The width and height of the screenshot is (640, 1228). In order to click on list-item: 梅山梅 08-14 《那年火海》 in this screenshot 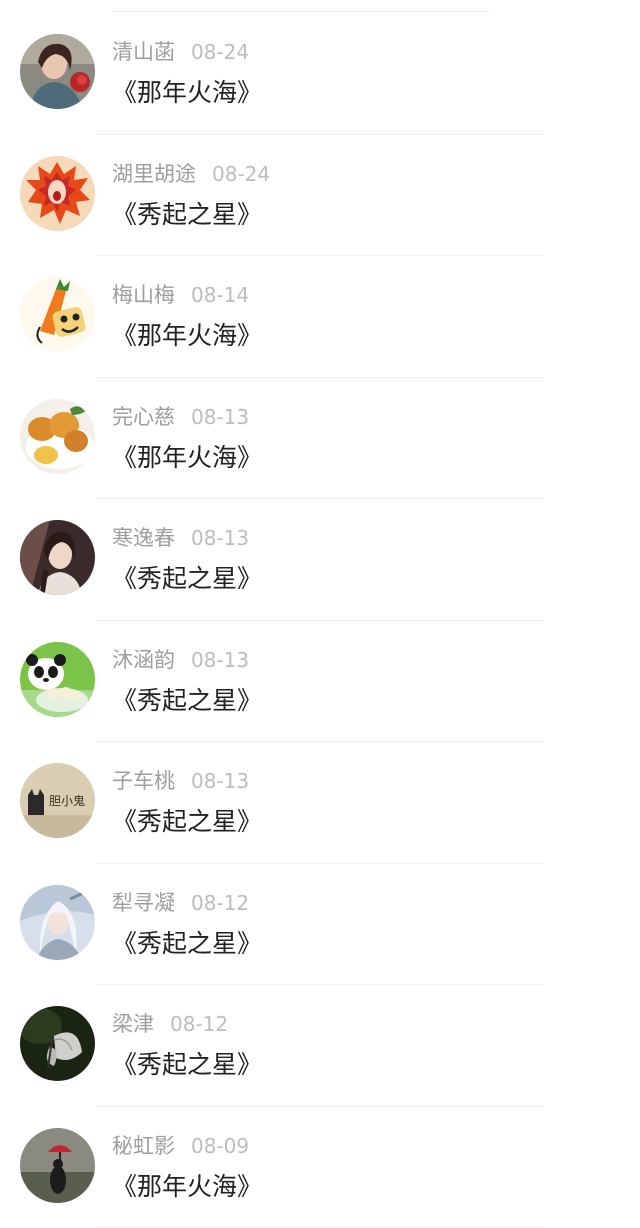, I will do `click(320, 317)`.